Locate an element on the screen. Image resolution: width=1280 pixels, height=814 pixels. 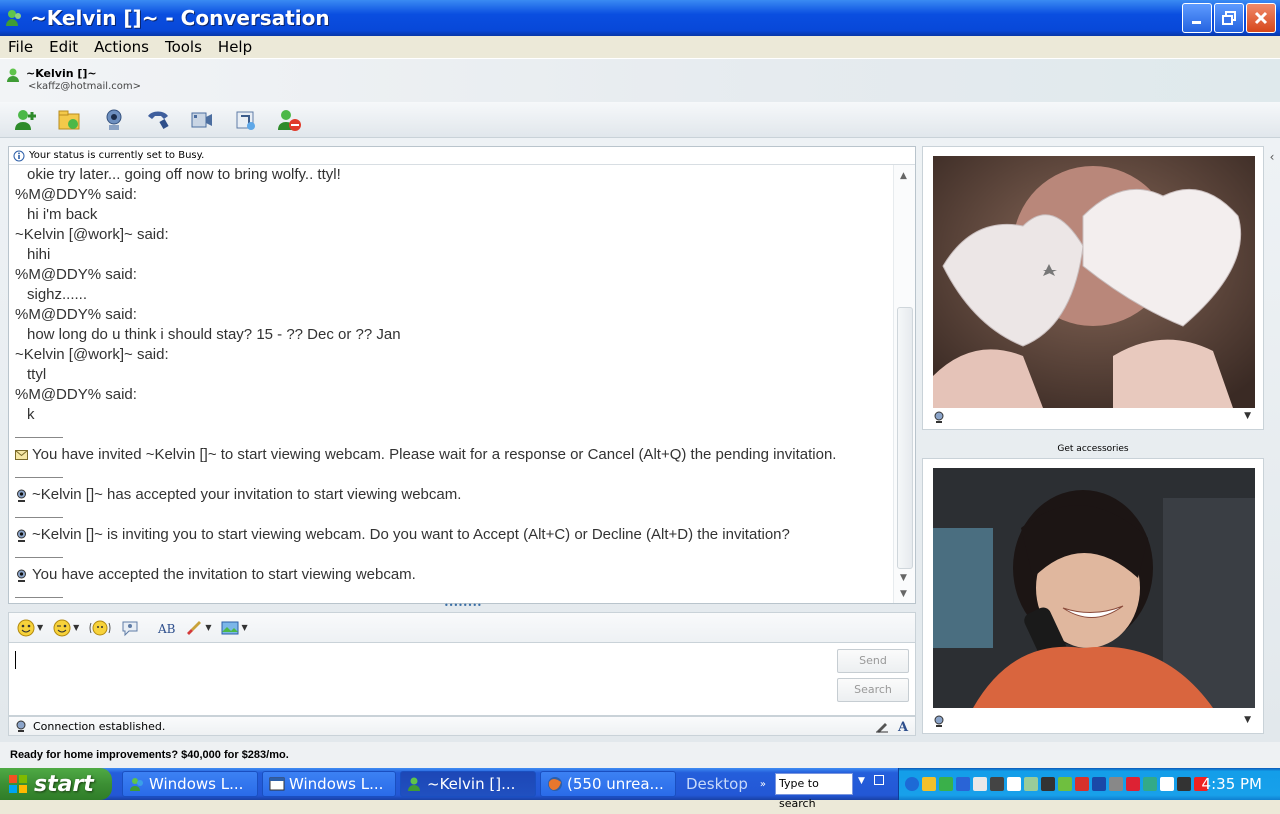
pane-splitter: •••••••• is located at coordinates (463, 606).